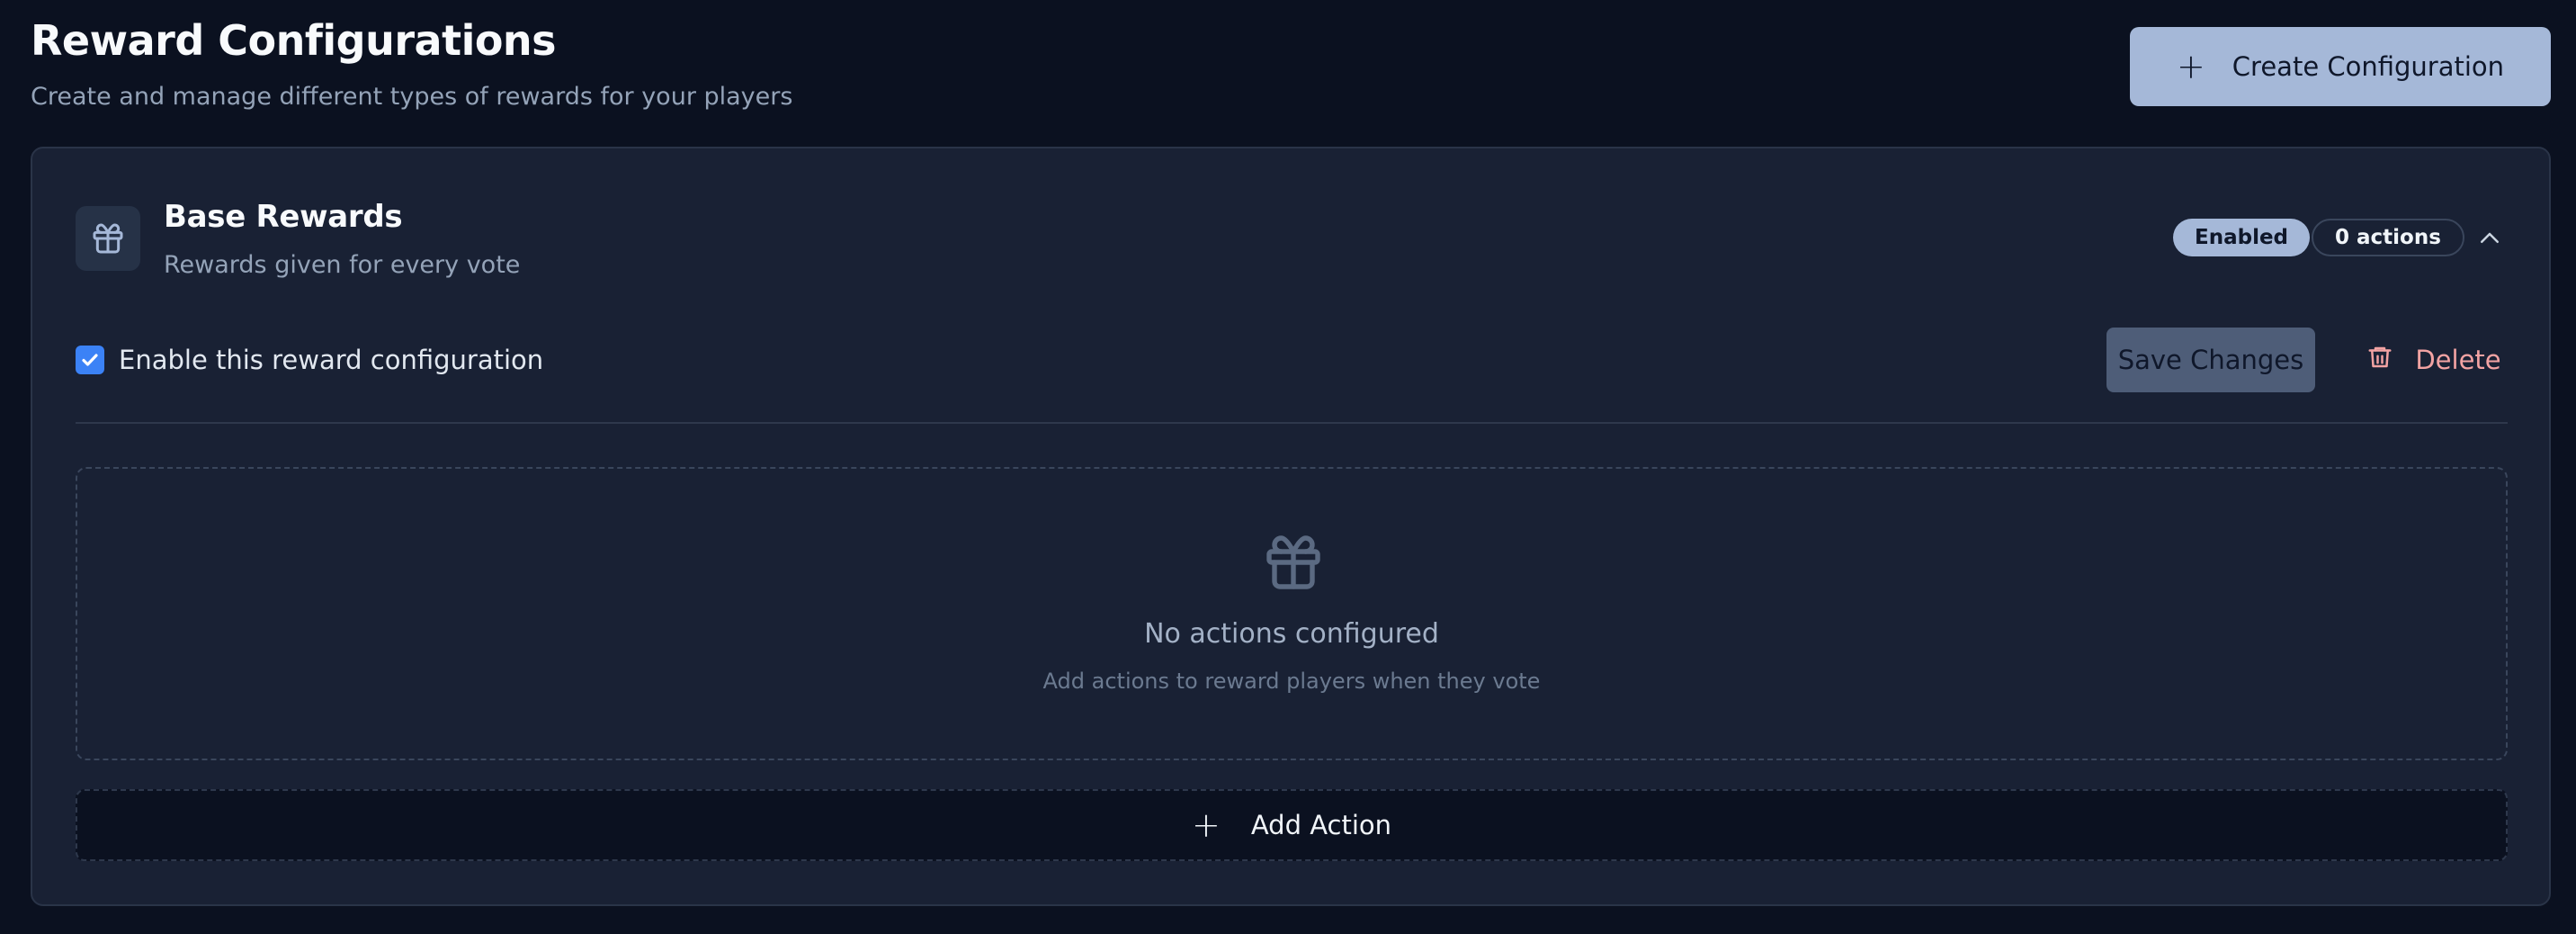  What do you see at coordinates (294, 40) in the screenshot?
I see `page-title: Reward Configurations` at bounding box center [294, 40].